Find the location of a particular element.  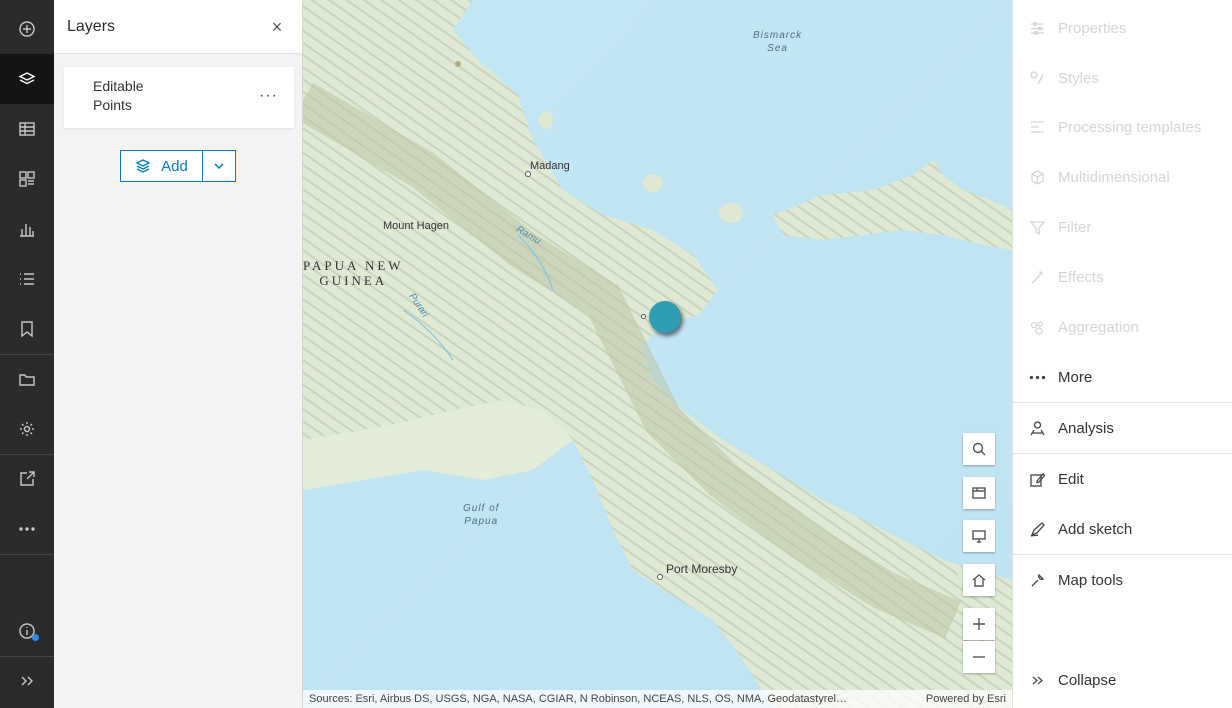

multidimensional-button: Multidimensional is located at coordinates (1122, 177).